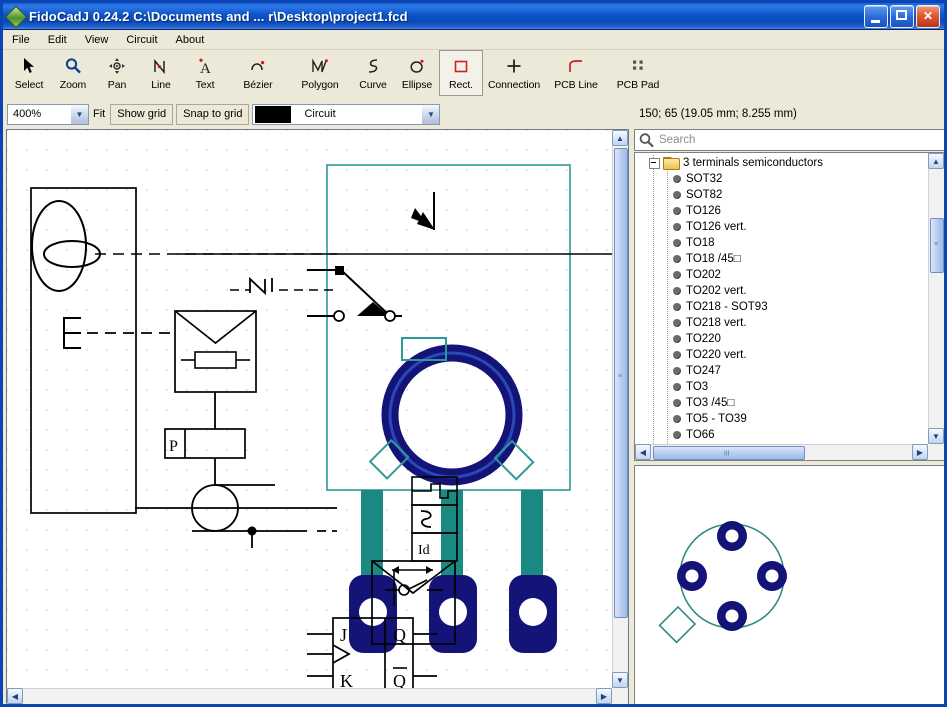 The height and width of the screenshot is (707, 947). What do you see at coordinates (782, 211) in the screenshot?
I see `tree-item-to126: TO126` at bounding box center [782, 211].